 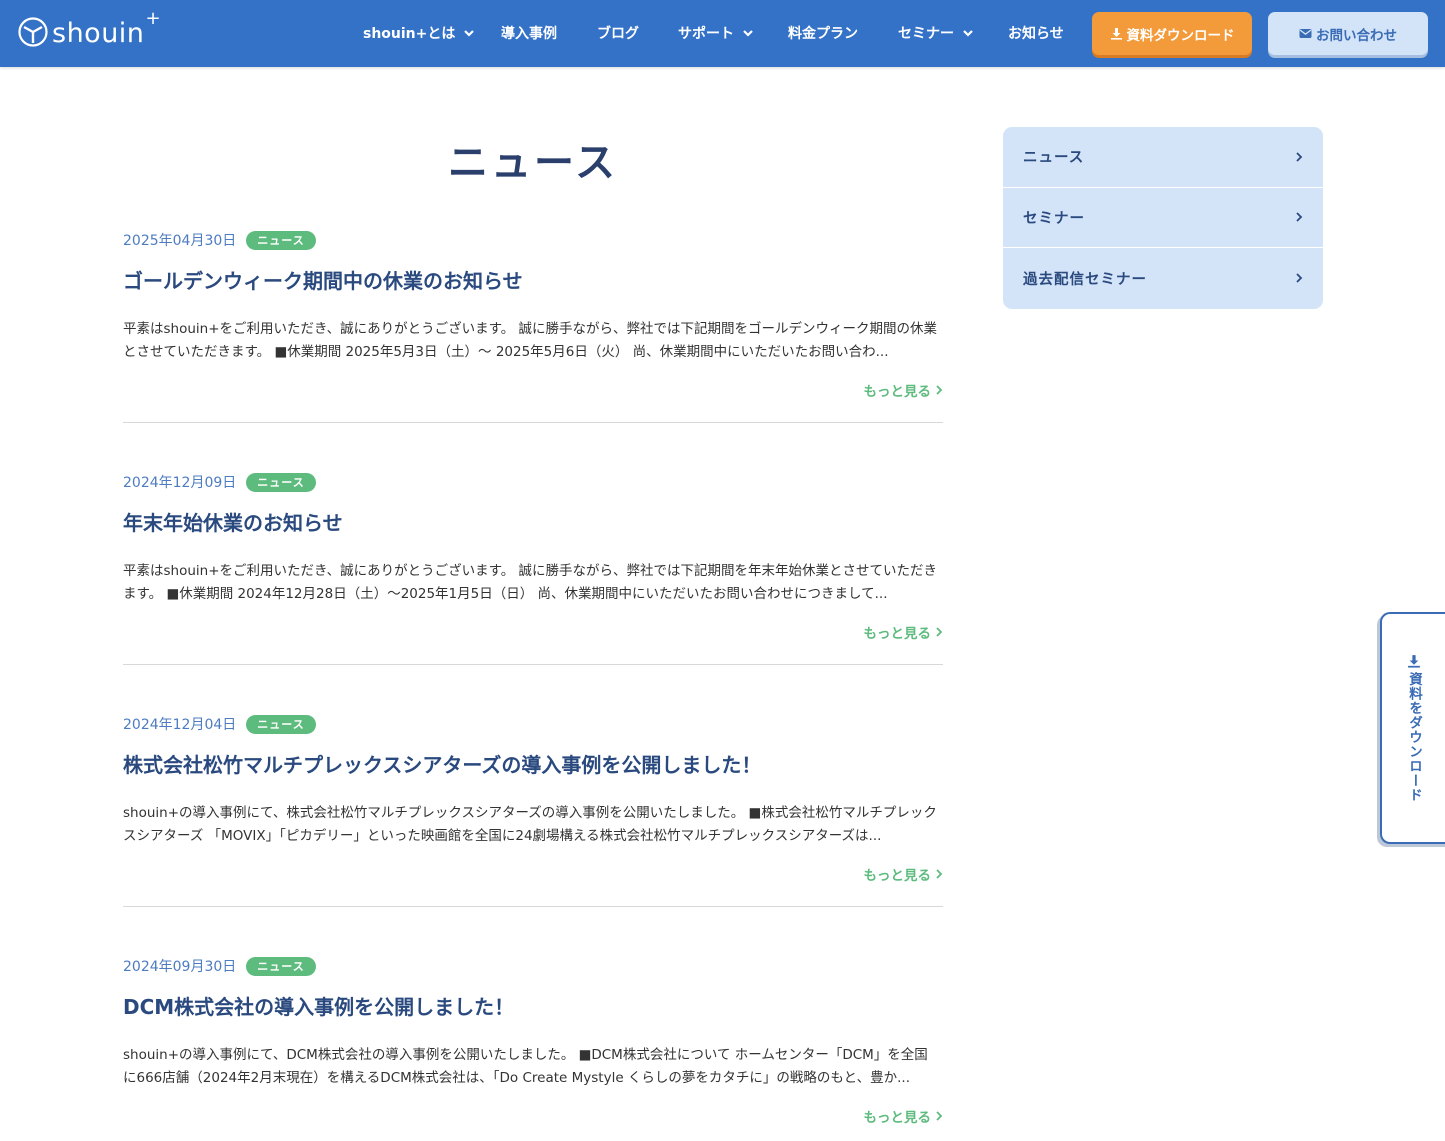 What do you see at coordinates (533, 765) in the screenshot?
I see `article-title: 株式会社松竹マルチプレックスシアターズの導入事例を公開しました！` at bounding box center [533, 765].